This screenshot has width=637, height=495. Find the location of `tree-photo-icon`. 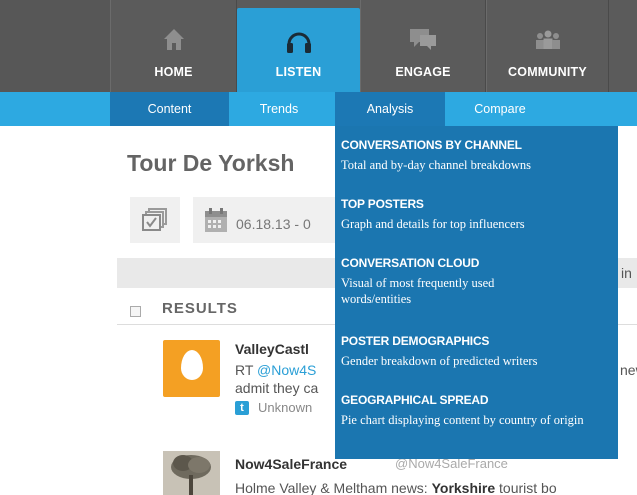

tree-photo-icon is located at coordinates (191, 473).